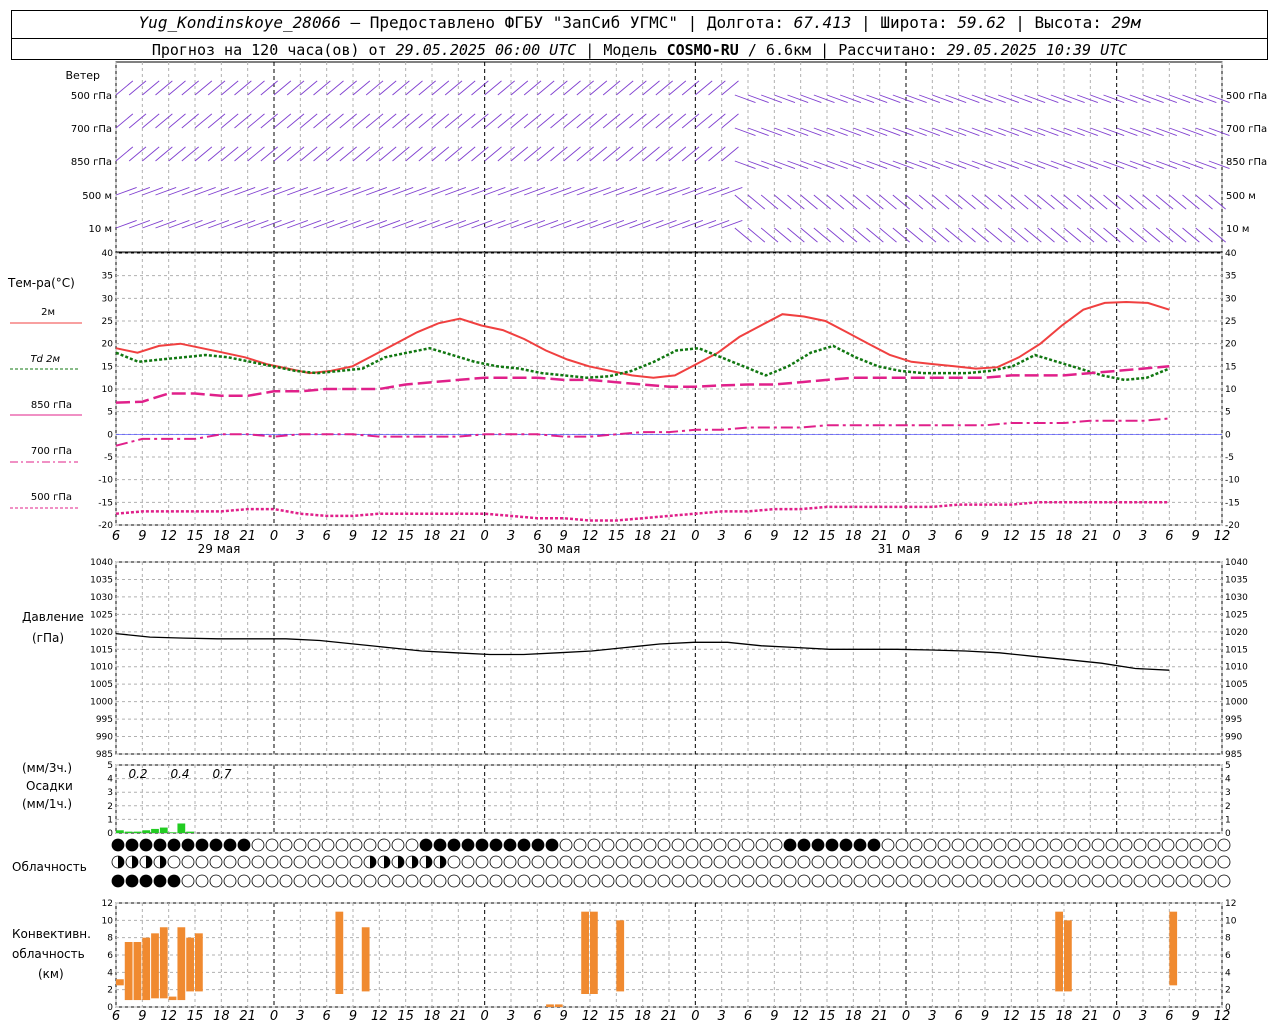 The image size is (1280, 1024). I want to click on temp-xtick: 6, so click(116, 536).